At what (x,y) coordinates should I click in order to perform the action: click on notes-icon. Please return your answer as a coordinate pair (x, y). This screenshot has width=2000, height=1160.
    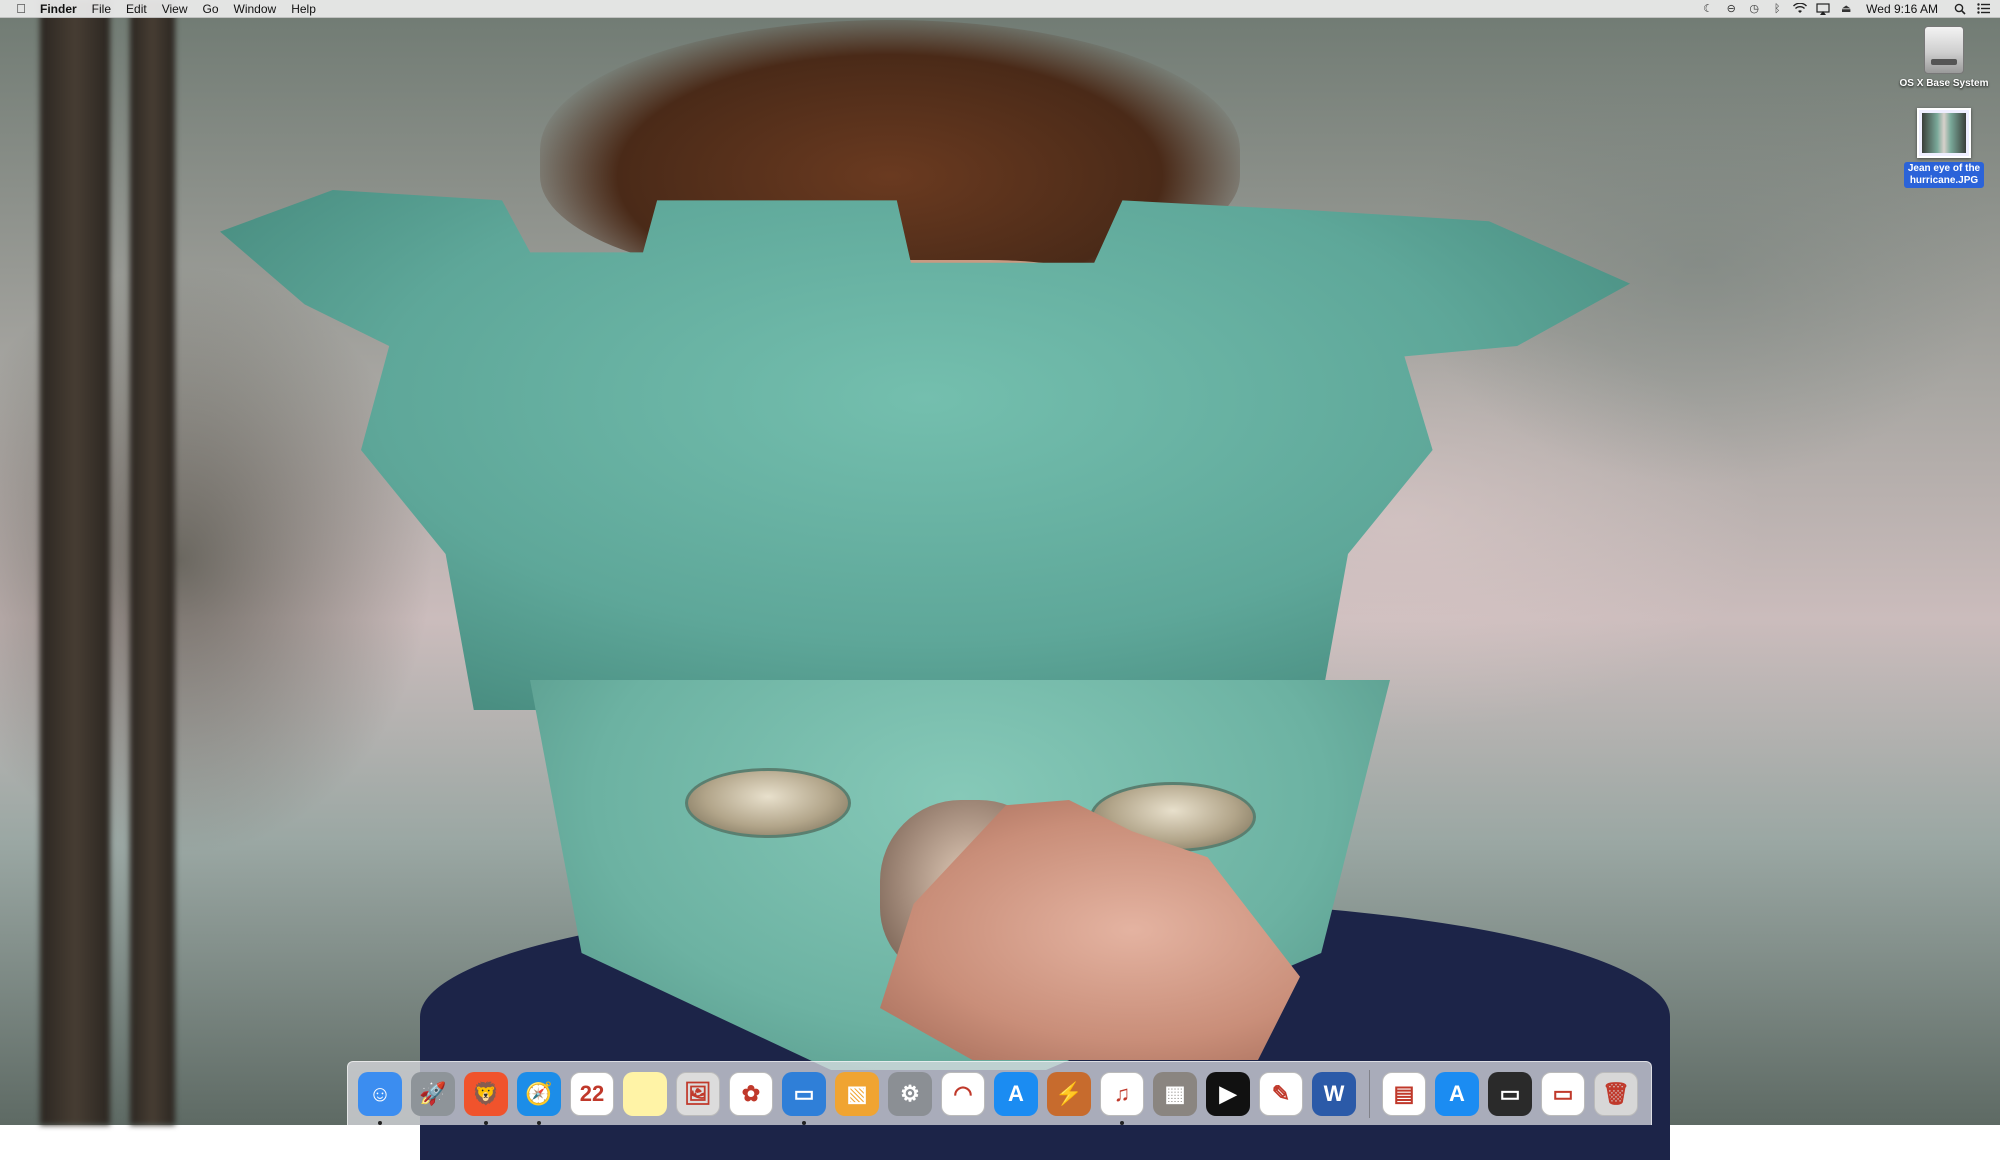
    Looking at the image, I should click on (645, 1093).